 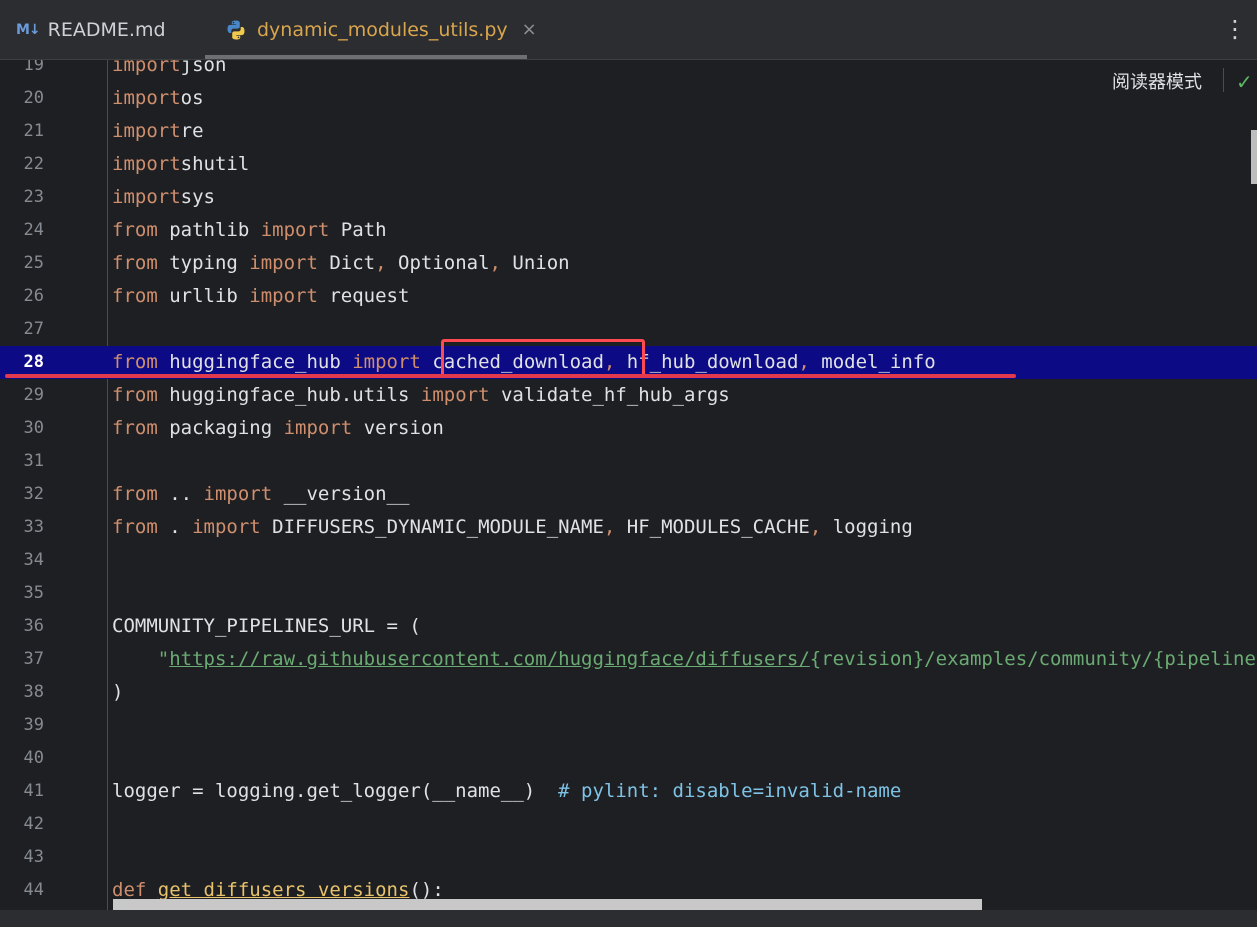 I want to click on code-token: re, so click(x=192, y=131).